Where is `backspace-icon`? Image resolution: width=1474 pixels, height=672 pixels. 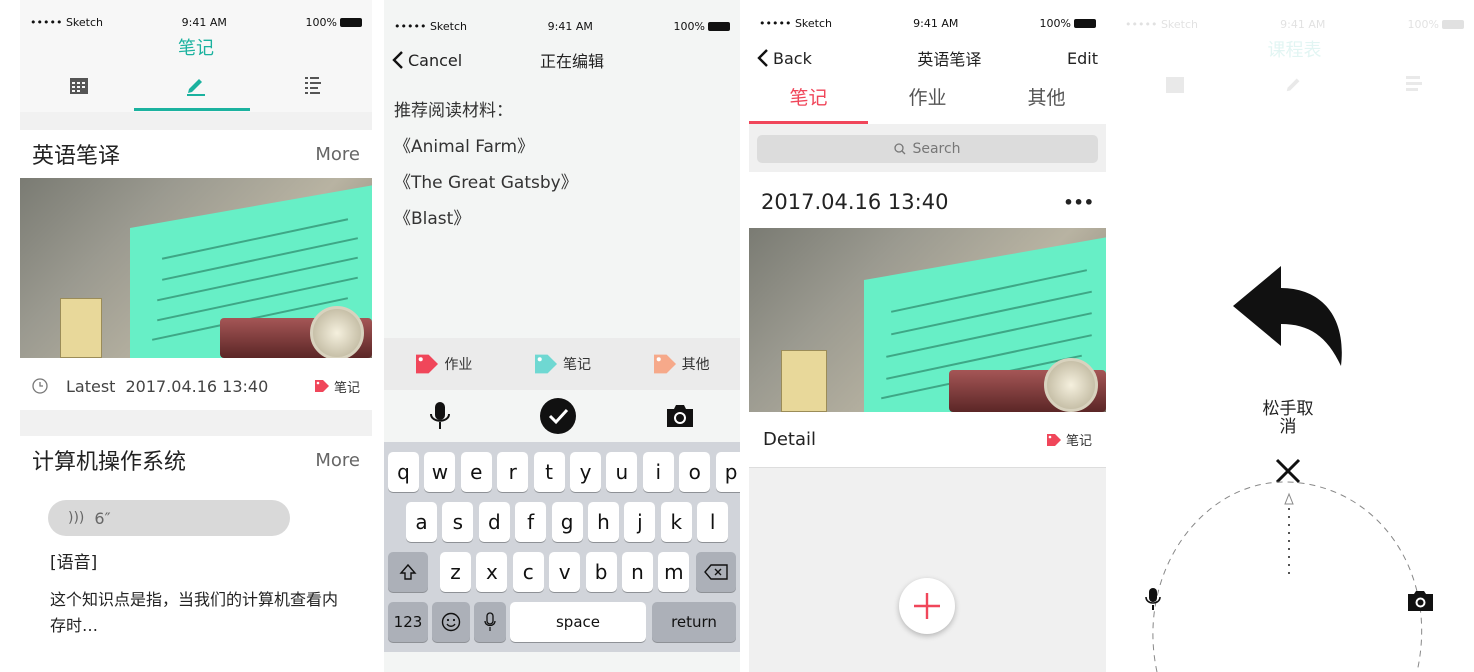 backspace-icon is located at coordinates (716, 572).